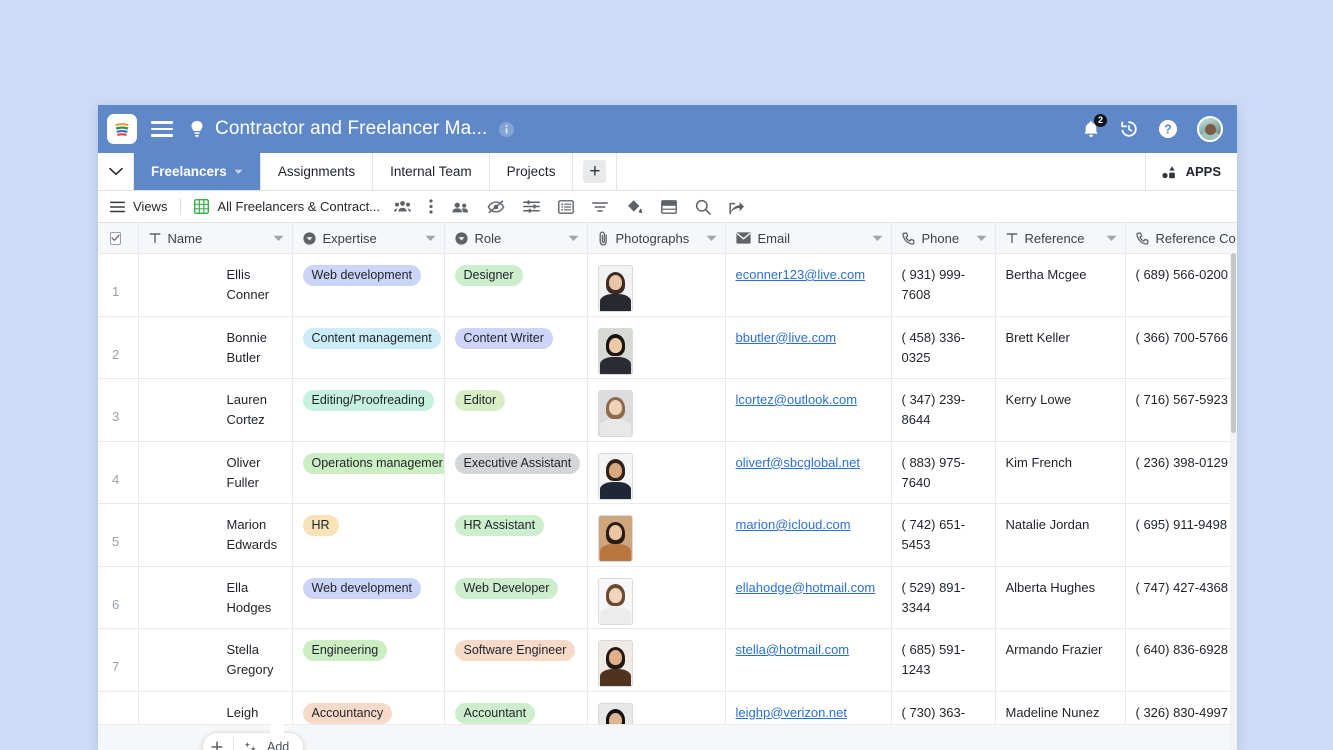 The width and height of the screenshot is (1333, 750). I want to click on history-icon, so click(1129, 129).